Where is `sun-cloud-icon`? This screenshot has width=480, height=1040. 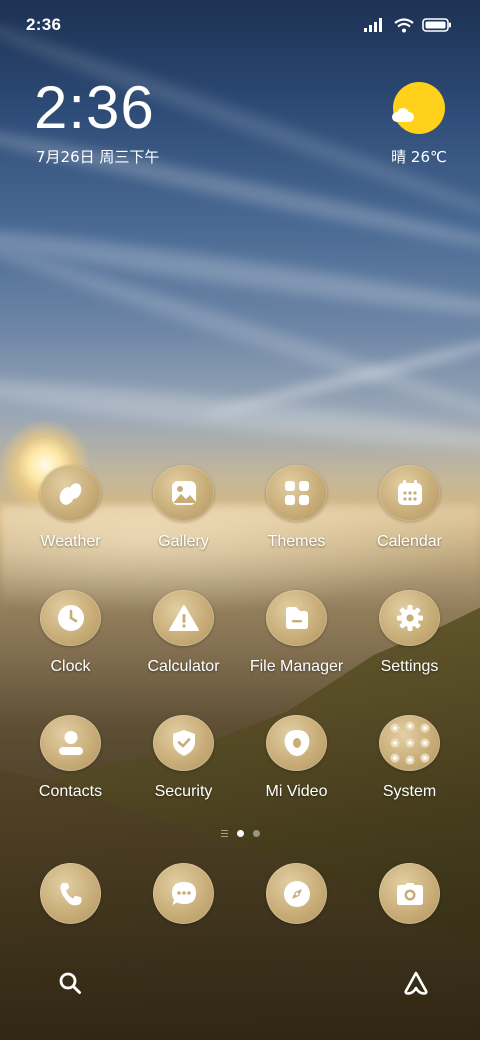
sun-cloud-icon is located at coordinates (418, 108).